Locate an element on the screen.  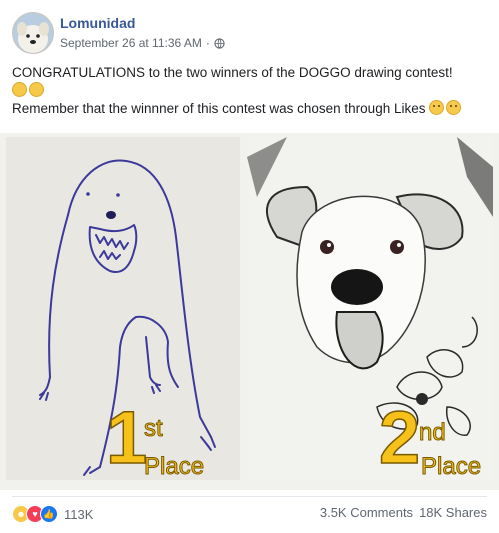
comments-count-link: 3.5K Comments is located at coordinates (366, 512).